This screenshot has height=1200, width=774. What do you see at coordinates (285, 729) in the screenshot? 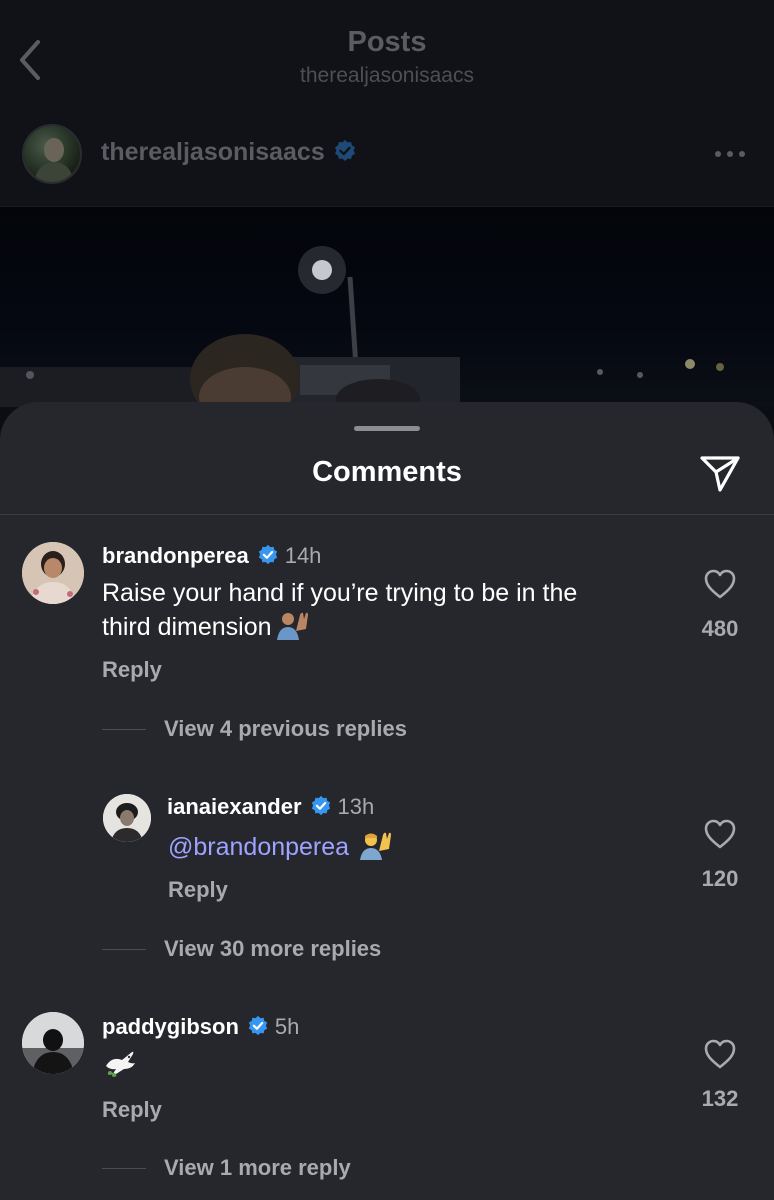
I see `view-replies-button: View 4 previous replies` at bounding box center [285, 729].